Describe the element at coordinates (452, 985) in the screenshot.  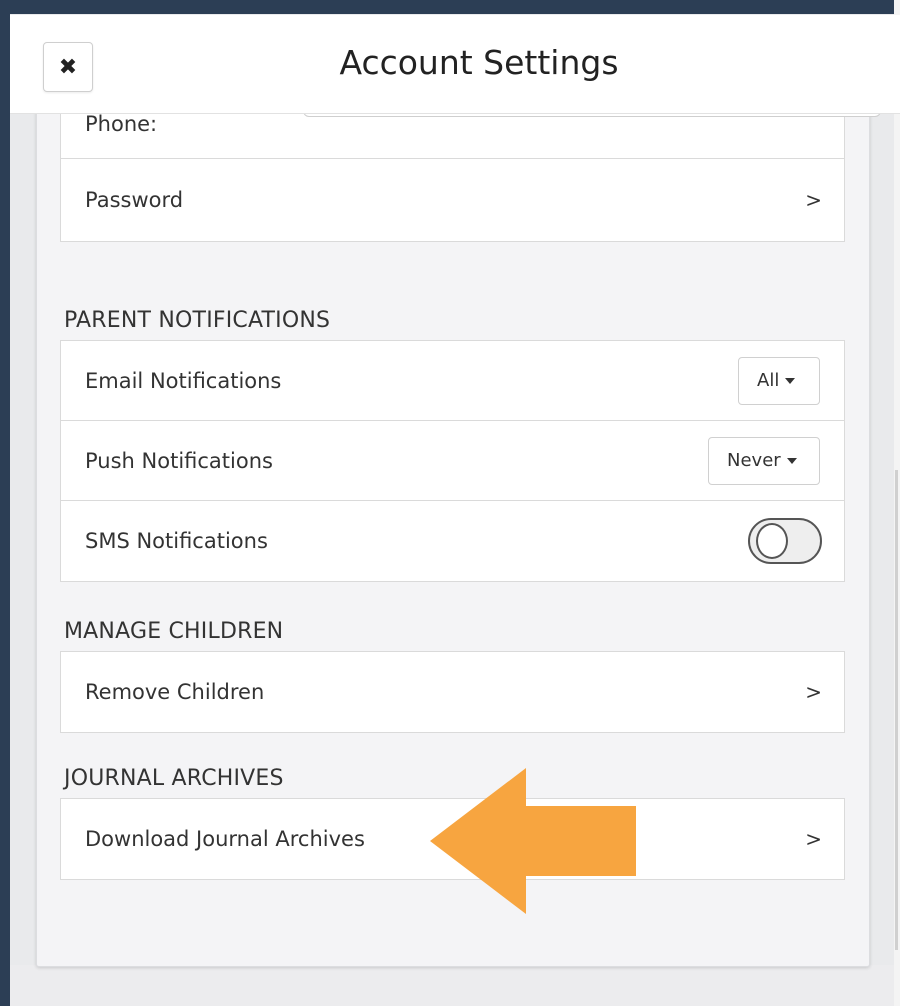
I see `background-bottom` at that location.